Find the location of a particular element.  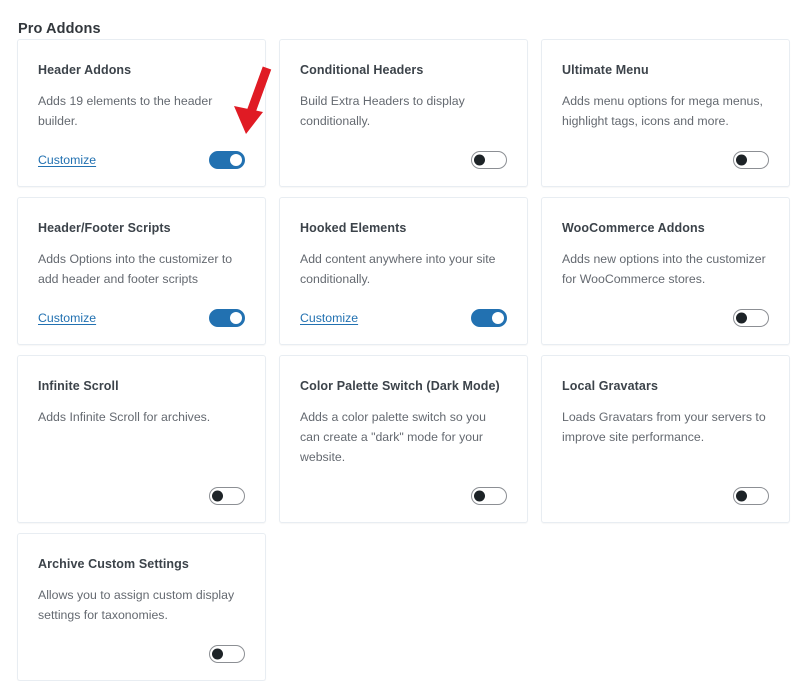

ultimate-menu-toggle is located at coordinates (751, 160).